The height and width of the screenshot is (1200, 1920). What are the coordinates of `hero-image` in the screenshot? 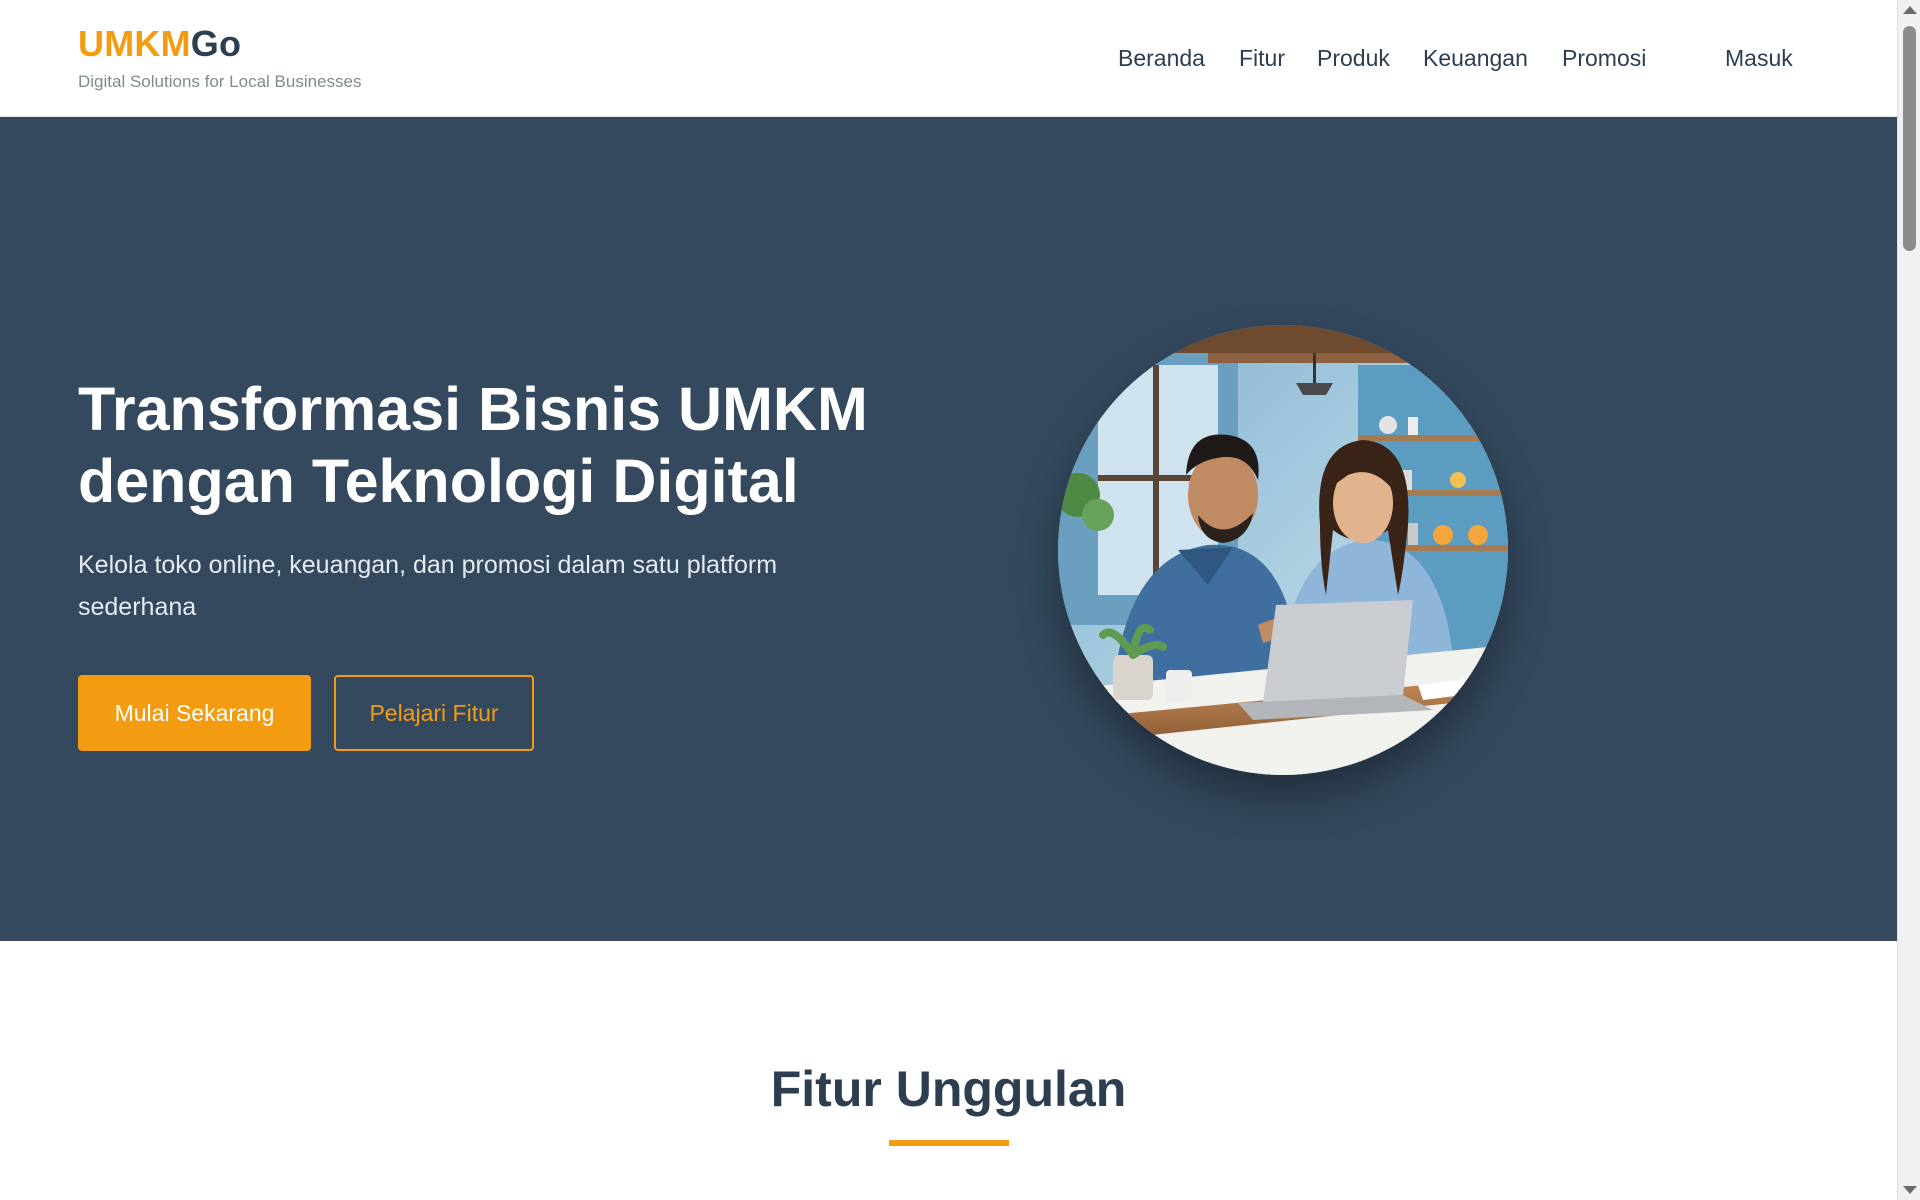 It's located at (1283, 550).